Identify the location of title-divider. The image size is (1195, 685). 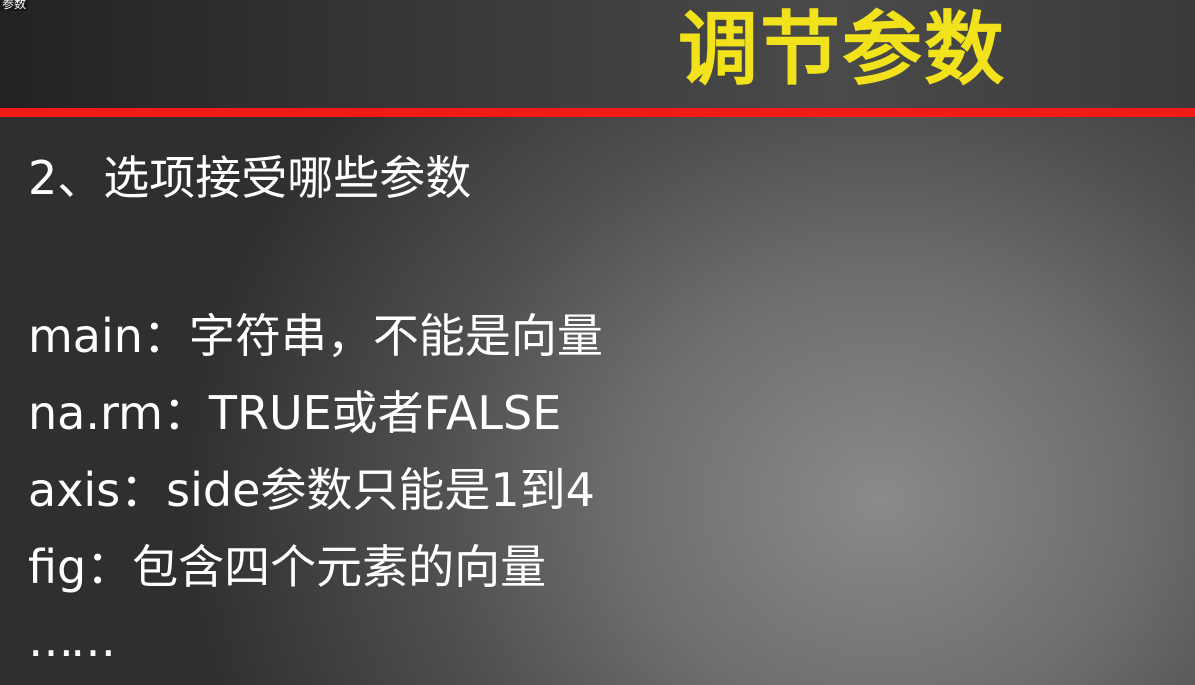
(597, 112).